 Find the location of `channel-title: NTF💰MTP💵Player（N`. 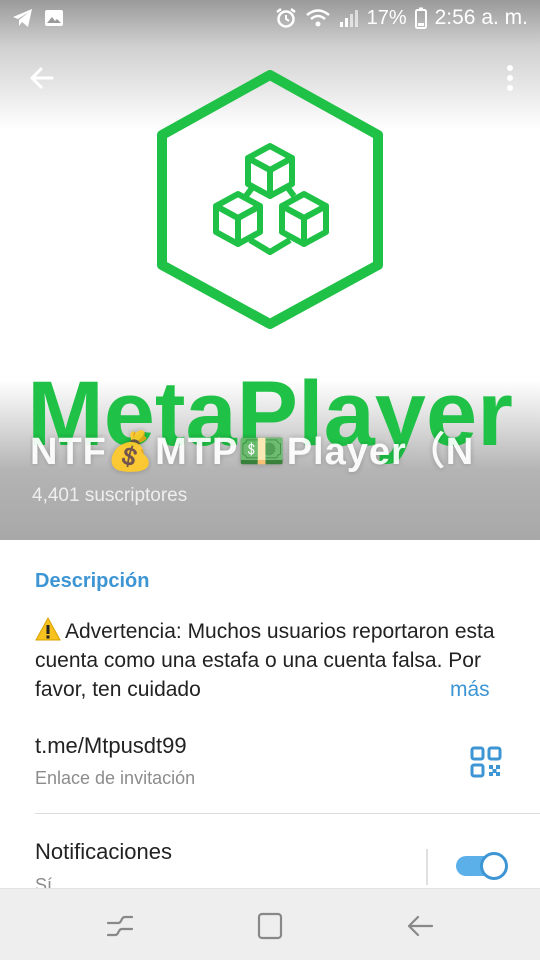

channel-title: NTF💰MTP💵Player（N is located at coordinates (252, 452).